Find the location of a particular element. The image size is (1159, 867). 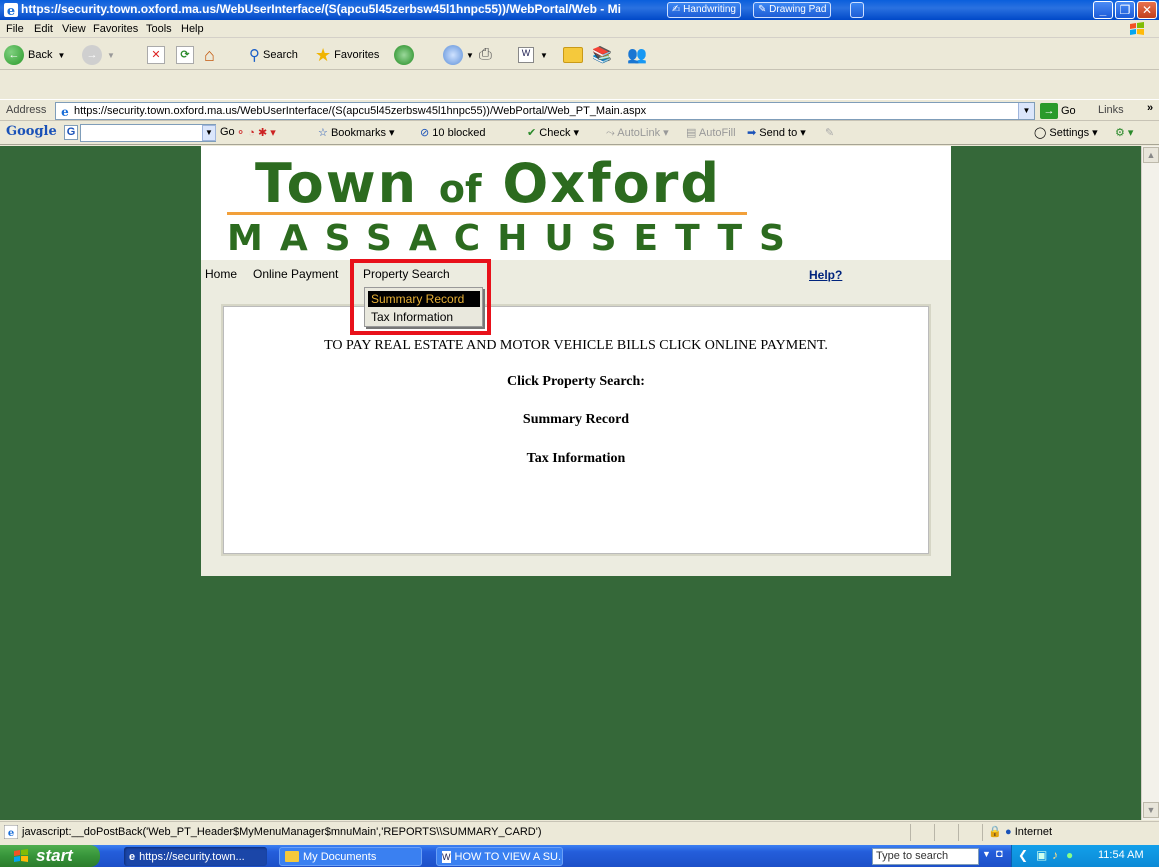

start-button: start is located at coordinates (50, 856).